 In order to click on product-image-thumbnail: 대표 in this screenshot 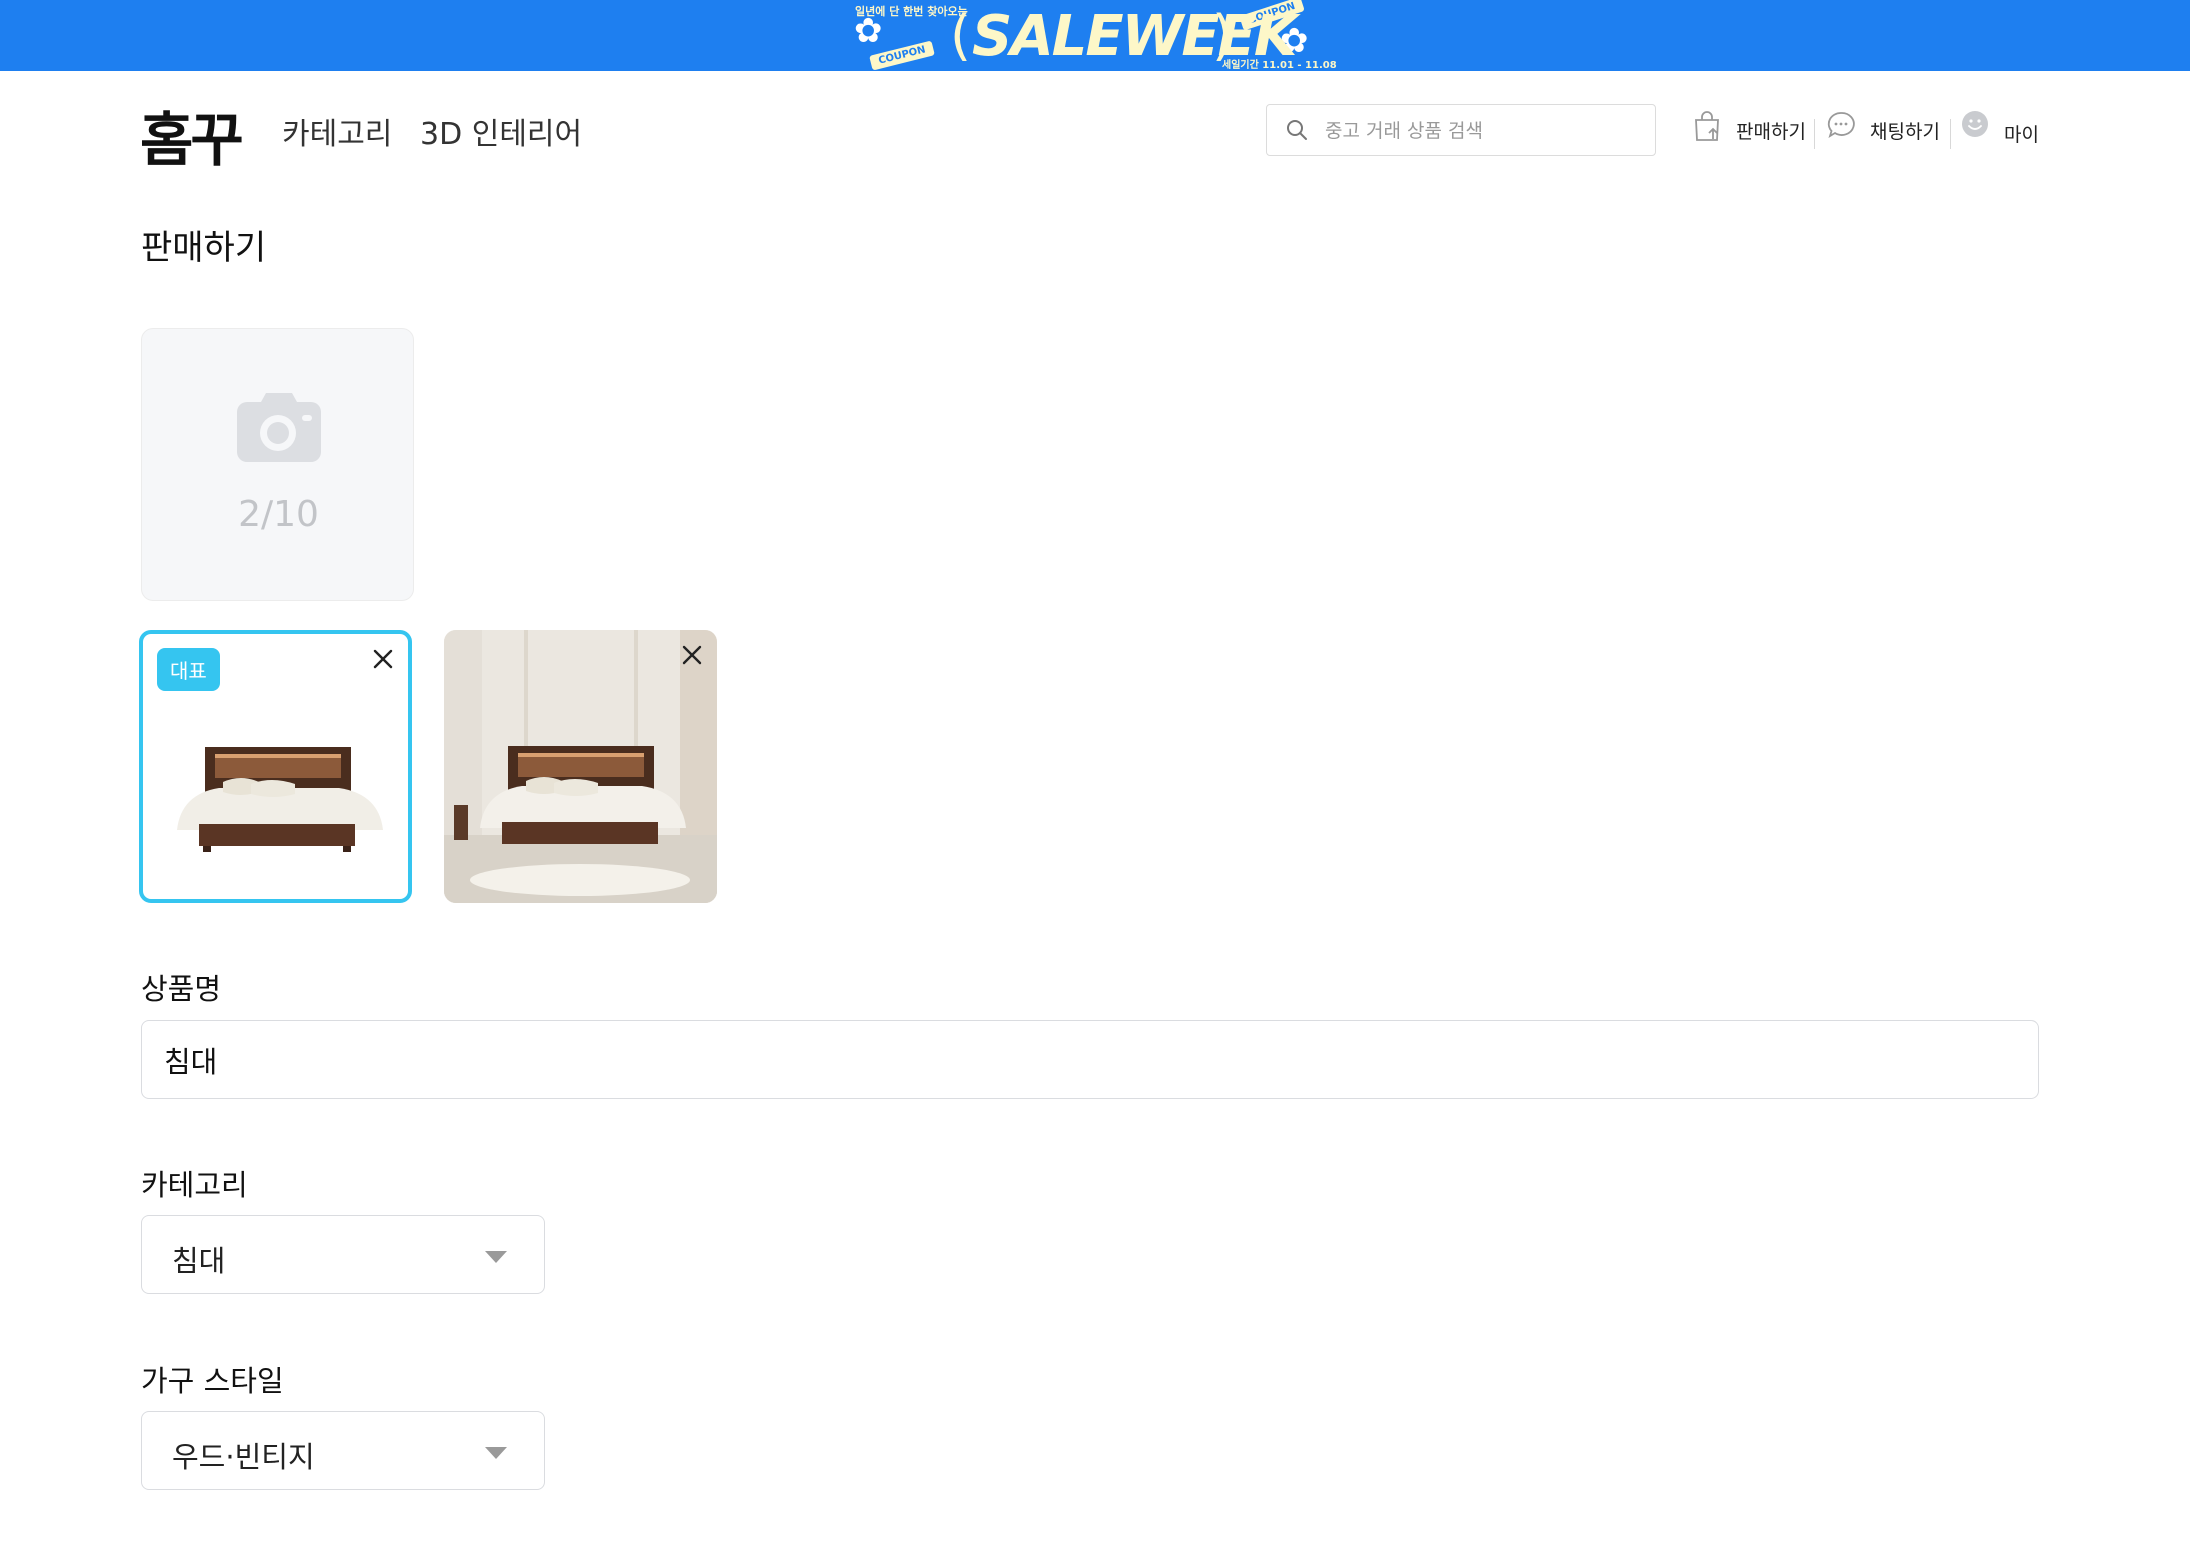, I will do `click(275, 766)`.